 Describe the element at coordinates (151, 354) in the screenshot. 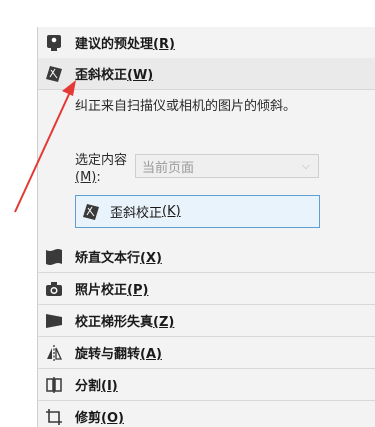

I see `item-hotkey: (A)` at that location.